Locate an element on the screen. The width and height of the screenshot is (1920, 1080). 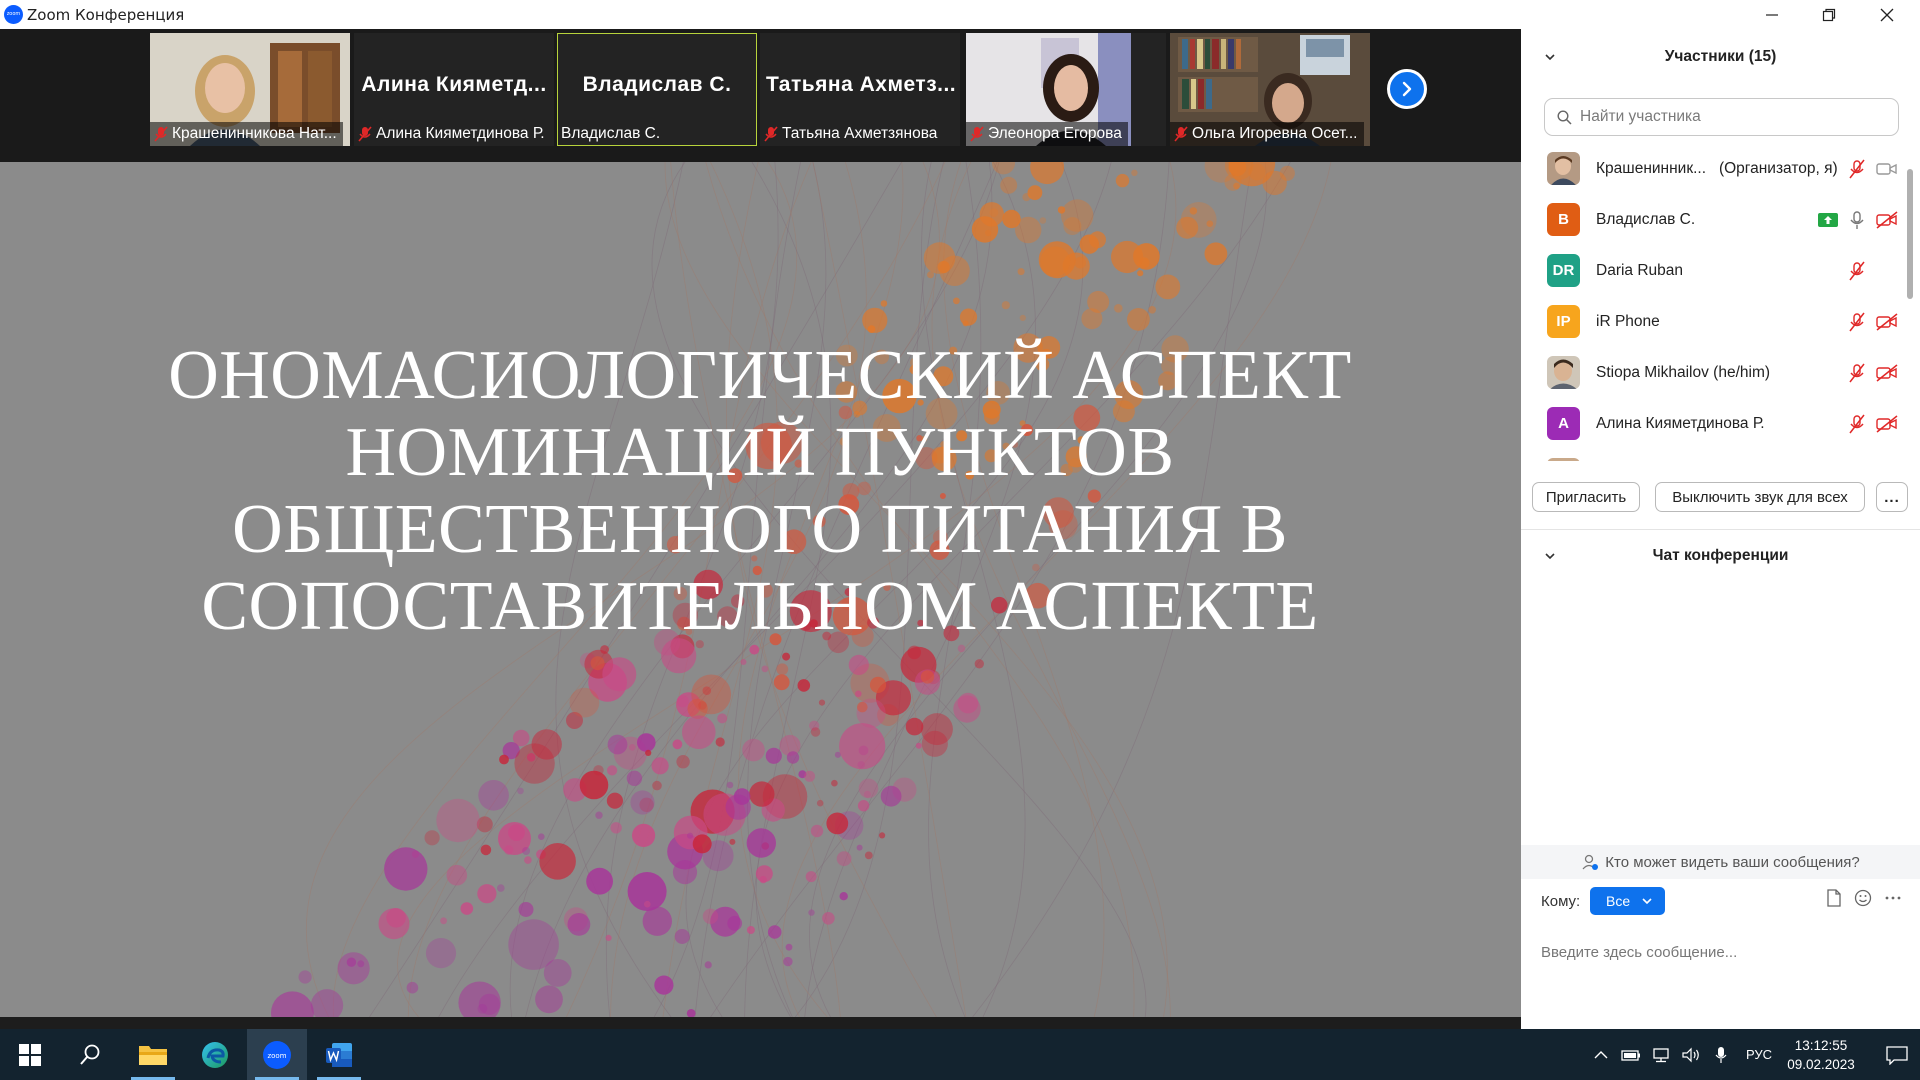
system-tray: РУС 13:12:55 09.02.2023 is located at coordinates (1753, 1054).